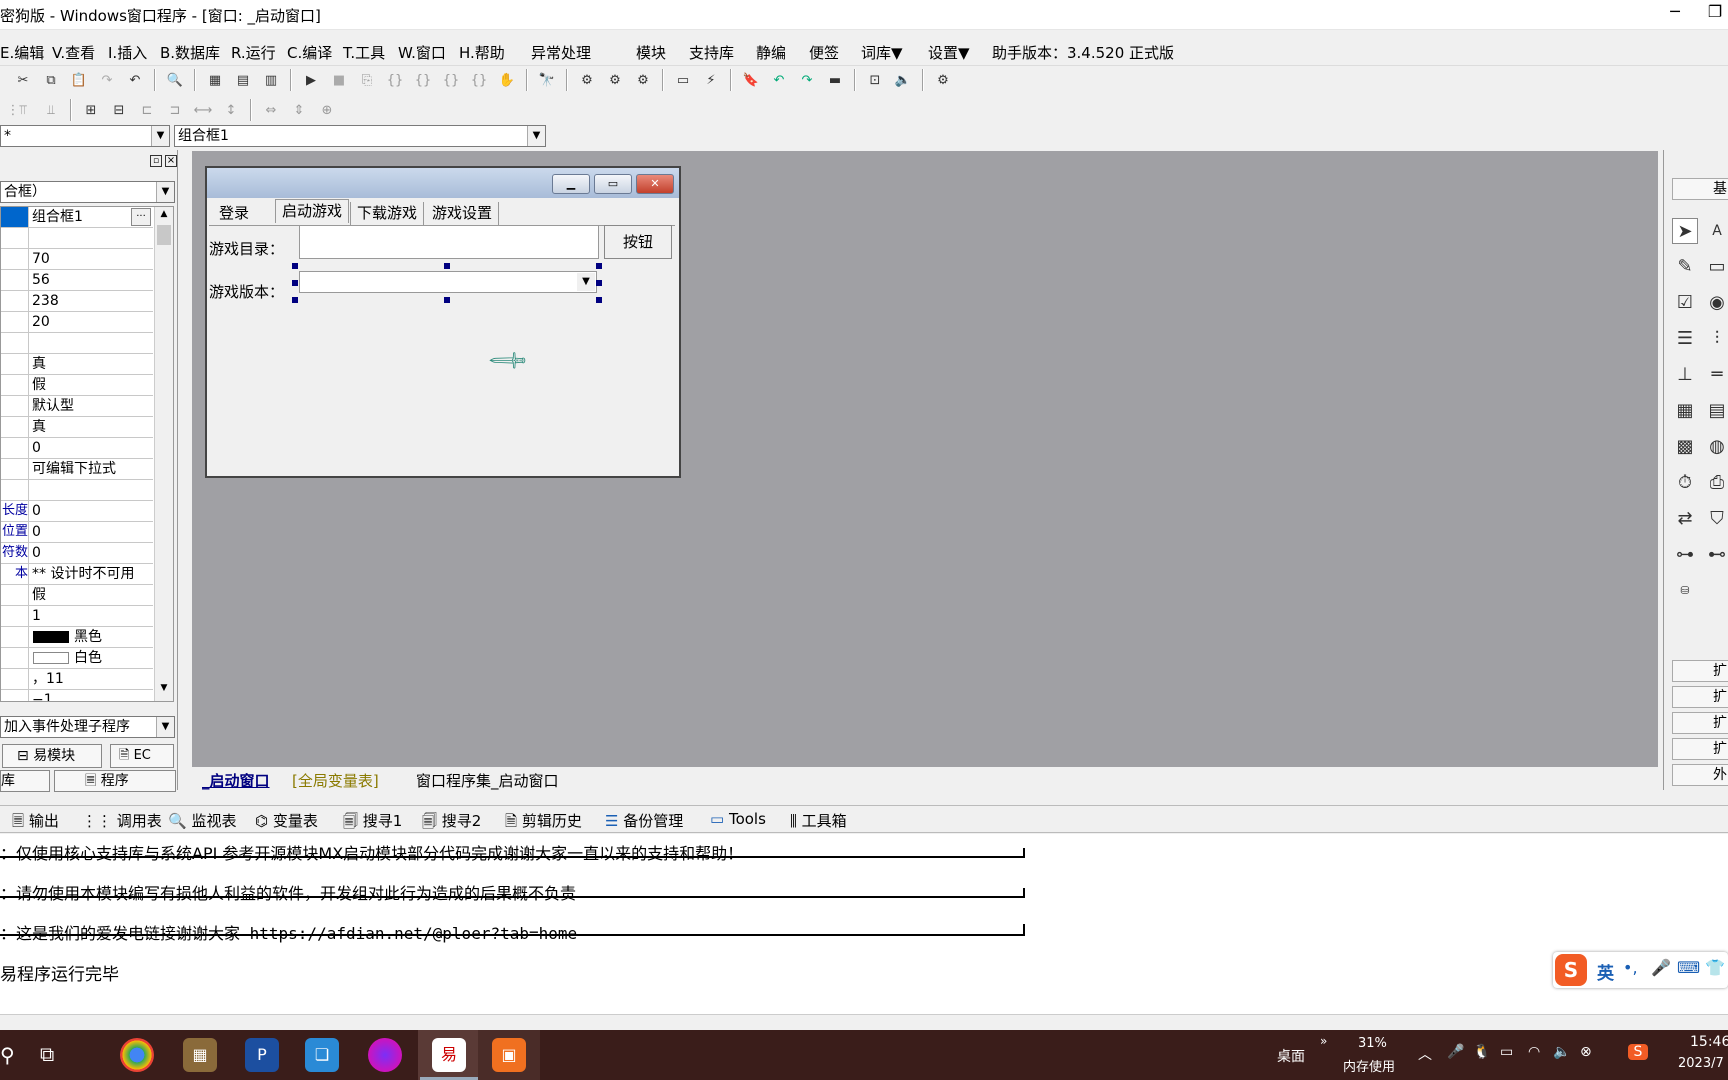  Describe the element at coordinates (1685, 339) in the screenshot. I see `list-tool-icon: ☰` at that location.